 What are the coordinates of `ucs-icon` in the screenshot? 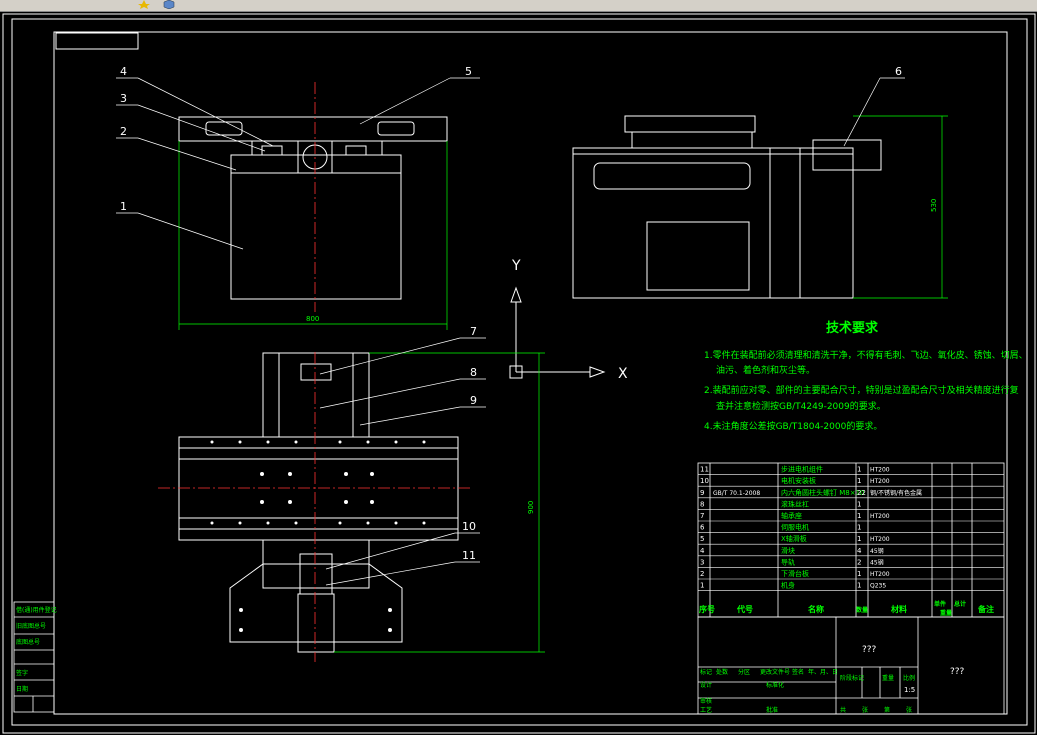 It's located at (557, 332).